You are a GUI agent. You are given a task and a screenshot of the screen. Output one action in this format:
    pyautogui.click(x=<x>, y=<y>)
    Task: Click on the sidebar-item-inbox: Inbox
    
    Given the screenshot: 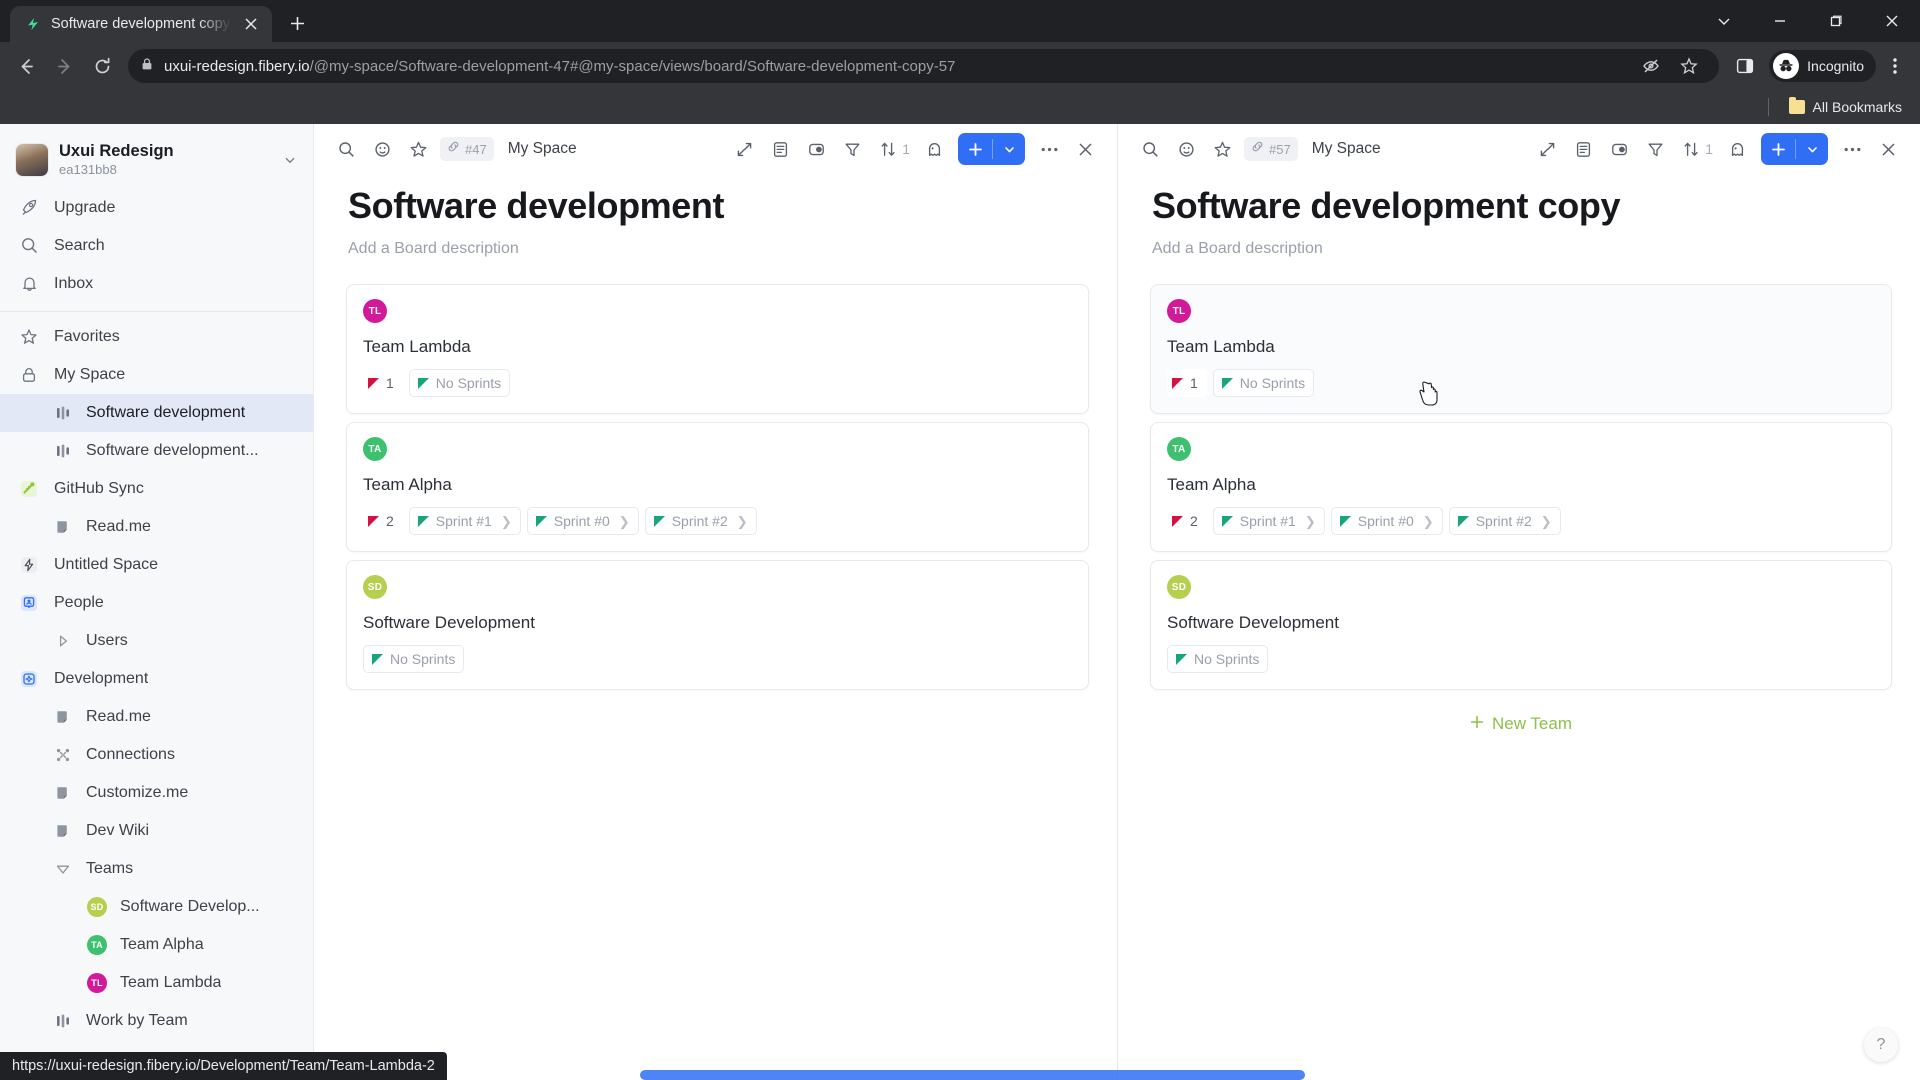 What is the action you would take?
    pyautogui.click(x=156, y=284)
    